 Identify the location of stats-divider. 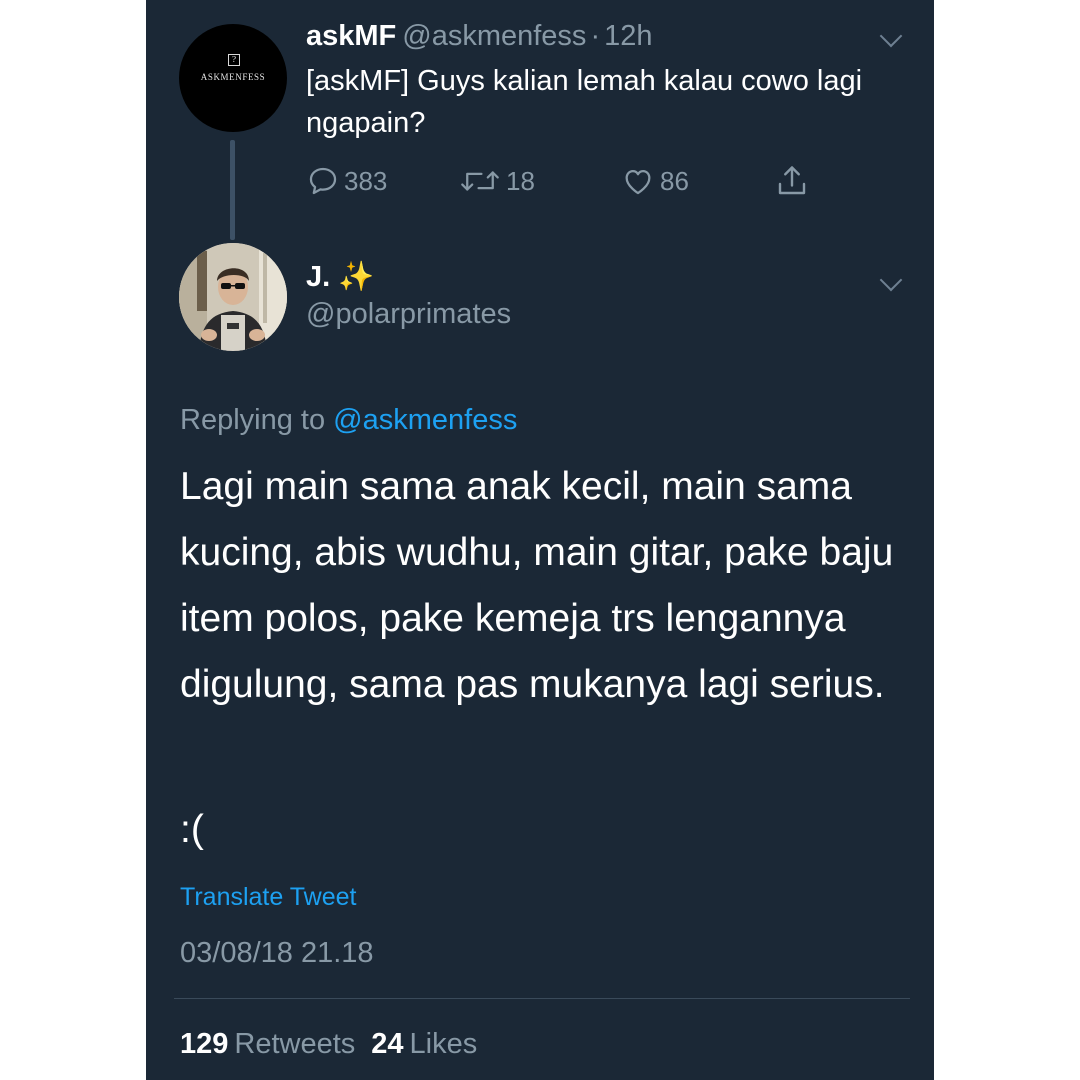
(542, 998).